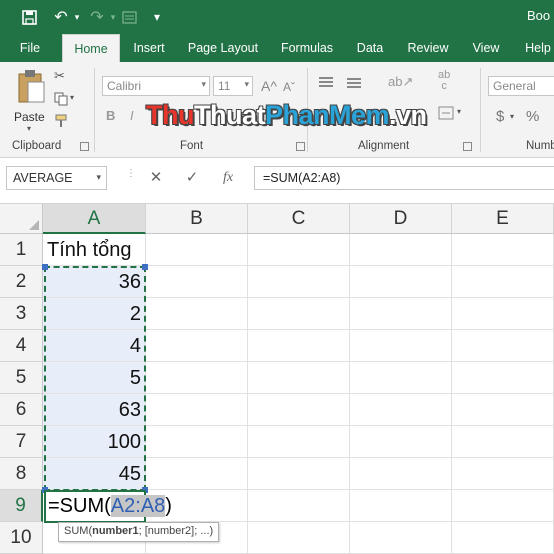 The image size is (554, 554). What do you see at coordinates (299, 506) in the screenshot?
I see `cell-c9` at bounding box center [299, 506].